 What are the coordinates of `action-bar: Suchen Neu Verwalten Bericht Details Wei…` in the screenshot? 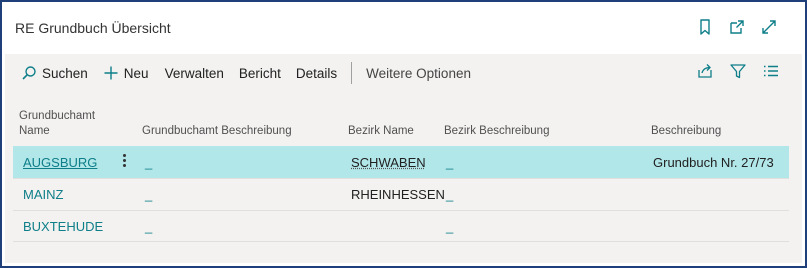 It's located at (403, 73).